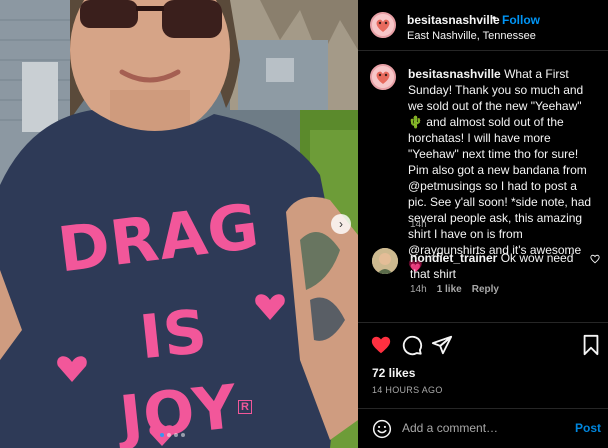 The height and width of the screenshot is (448, 608). What do you see at coordinates (454, 74) in the screenshot?
I see `caption-username: besitasnashville` at bounding box center [454, 74].